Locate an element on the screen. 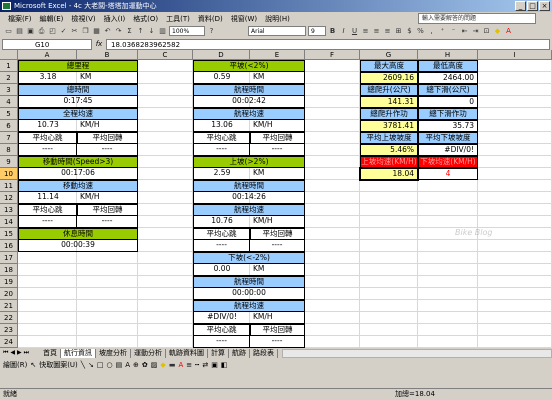 The width and height of the screenshot is (552, 400). line-icon: ╲ is located at coordinates (83, 365).